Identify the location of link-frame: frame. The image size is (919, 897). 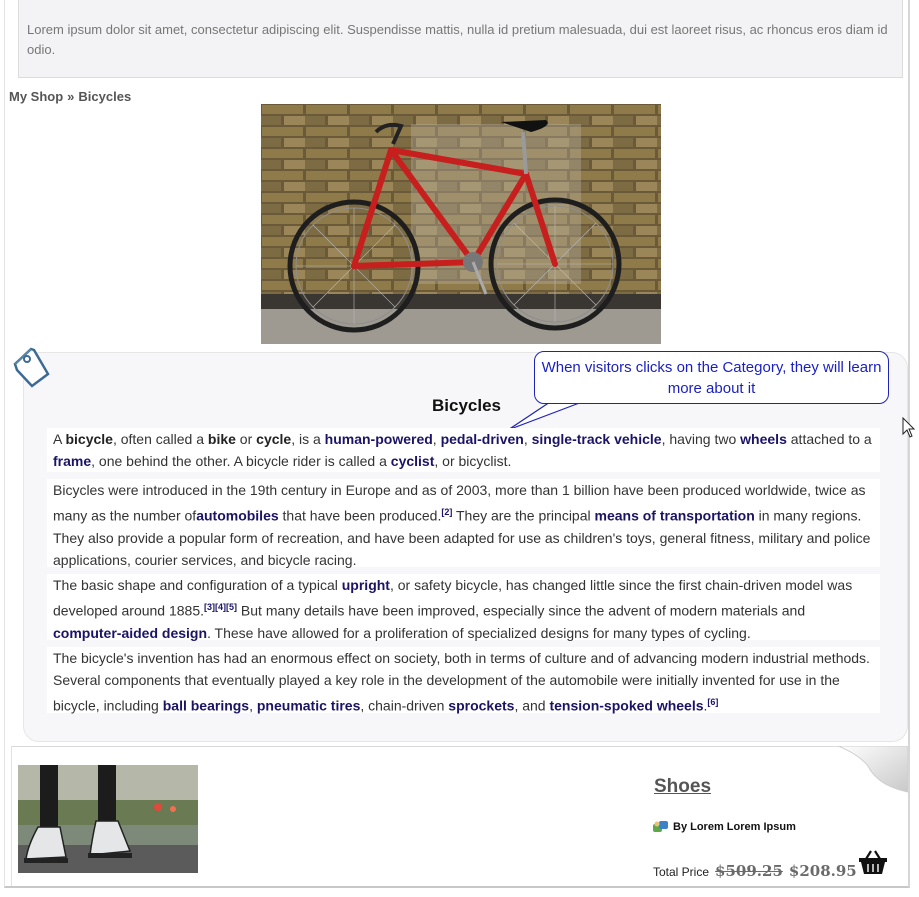
(72, 461).